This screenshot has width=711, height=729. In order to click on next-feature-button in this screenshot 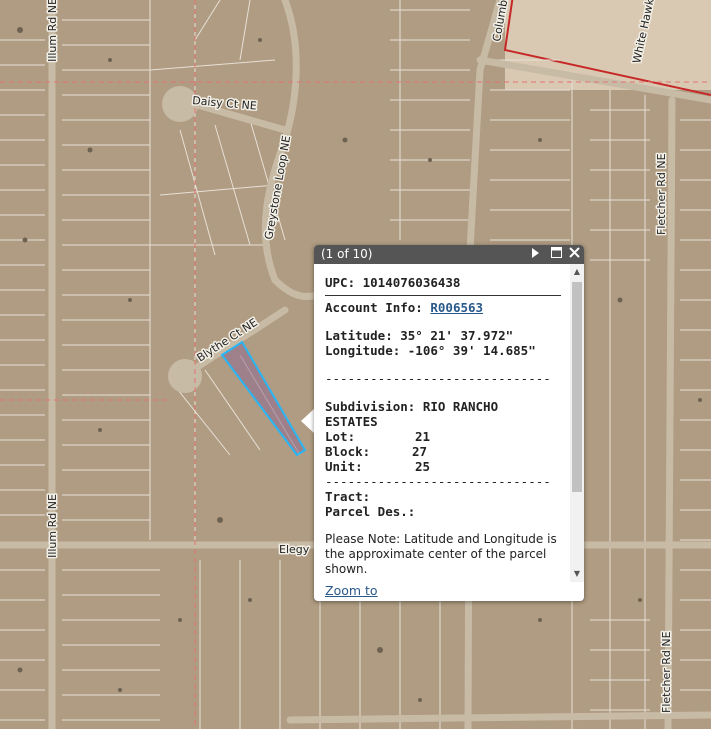, I will do `click(535, 254)`.